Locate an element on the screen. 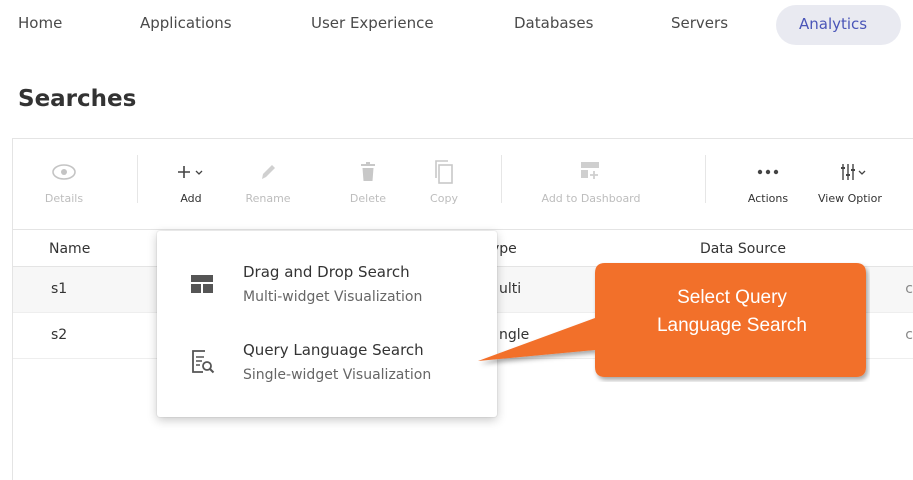  add-button: Add is located at coordinates (191, 181).